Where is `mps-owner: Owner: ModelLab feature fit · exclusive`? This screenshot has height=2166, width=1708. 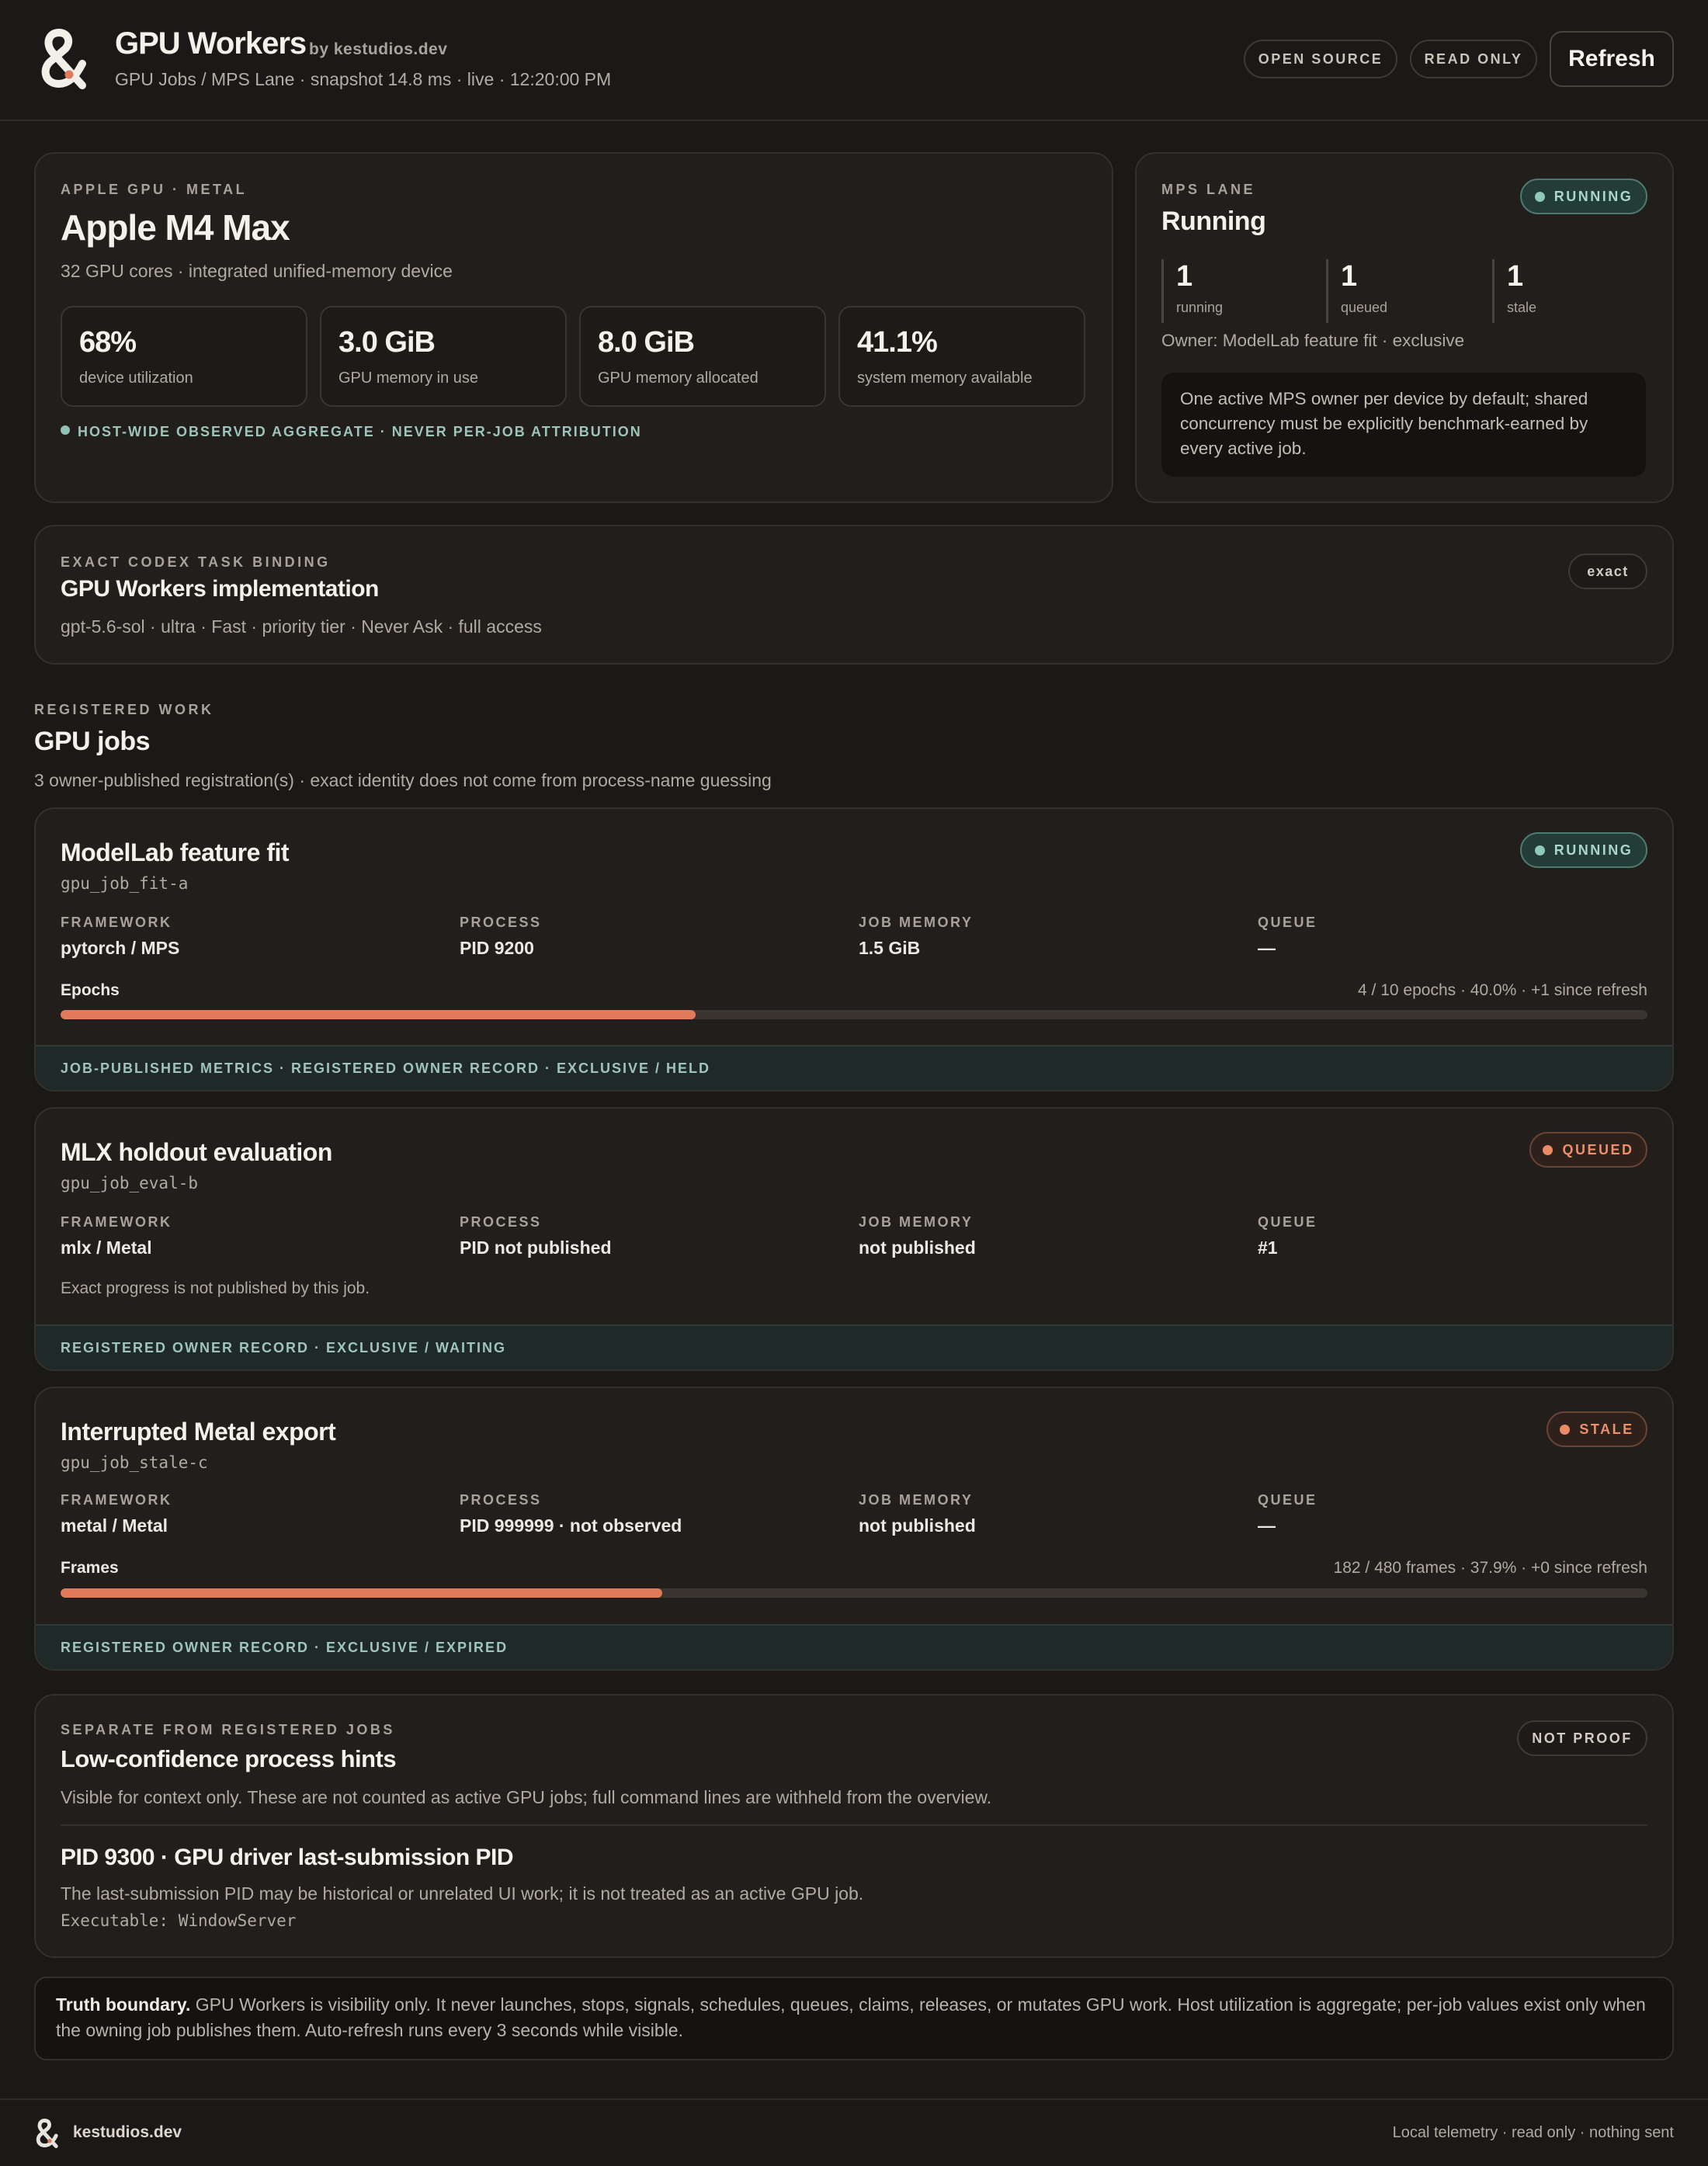 mps-owner: Owner: ModelLab feature fit · exclusive is located at coordinates (1313, 340).